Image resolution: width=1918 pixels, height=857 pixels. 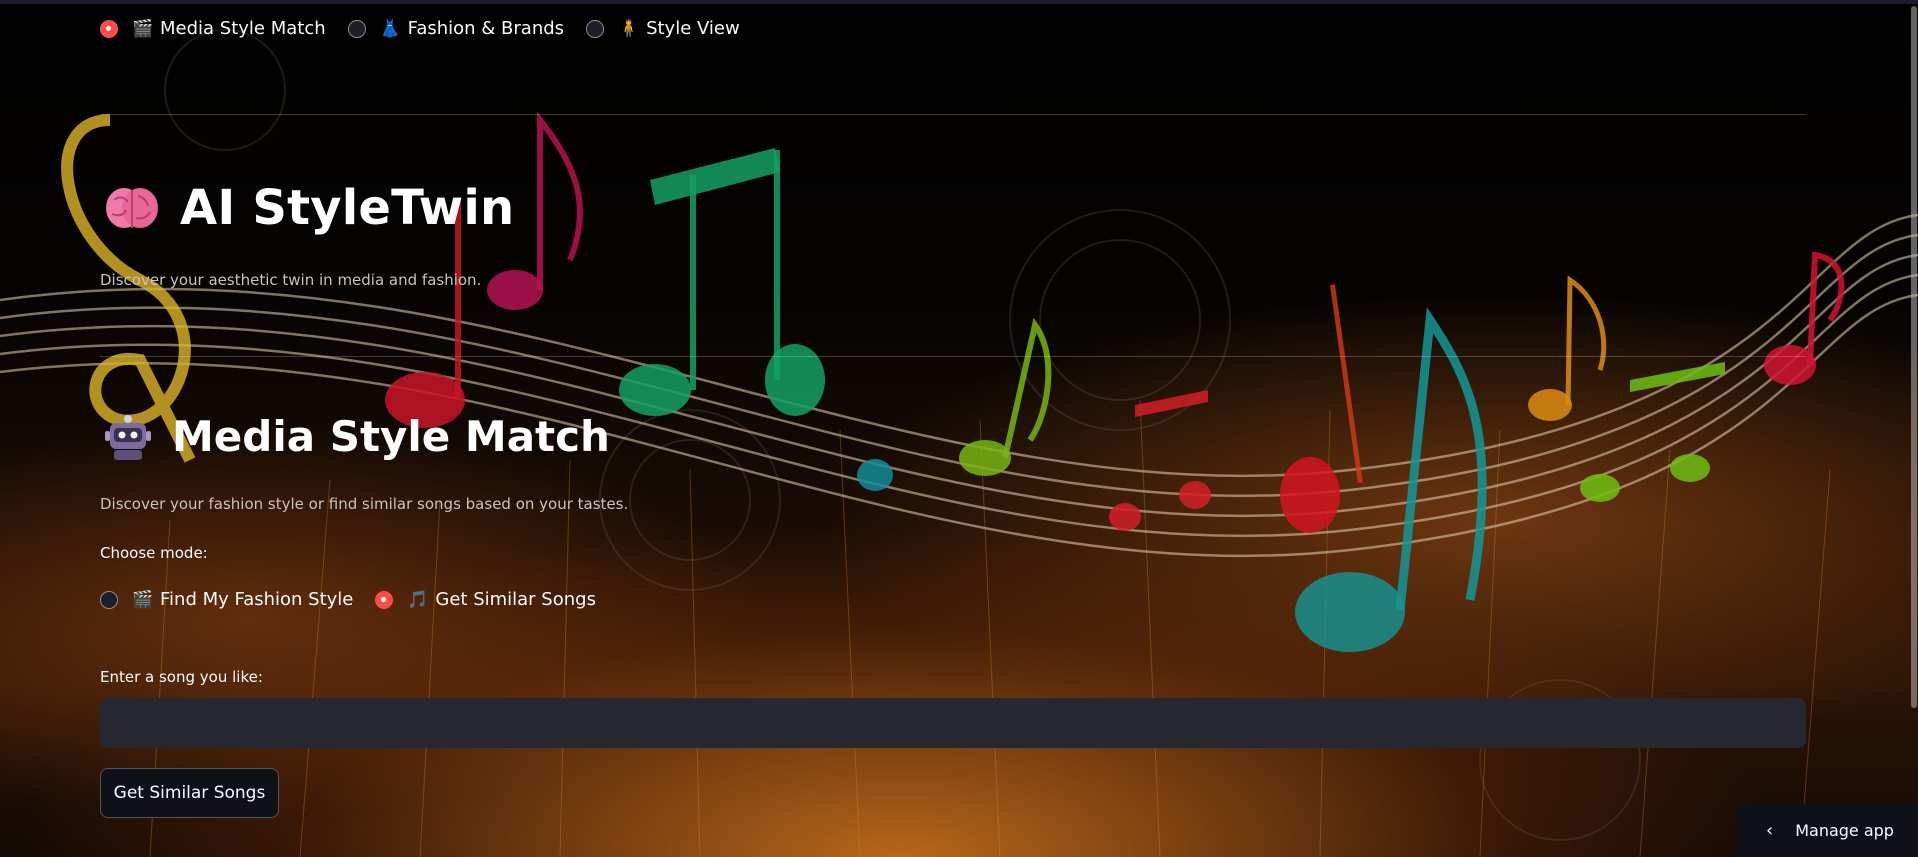 I want to click on nav-option-label: Media Style Match, so click(x=243, y=28).